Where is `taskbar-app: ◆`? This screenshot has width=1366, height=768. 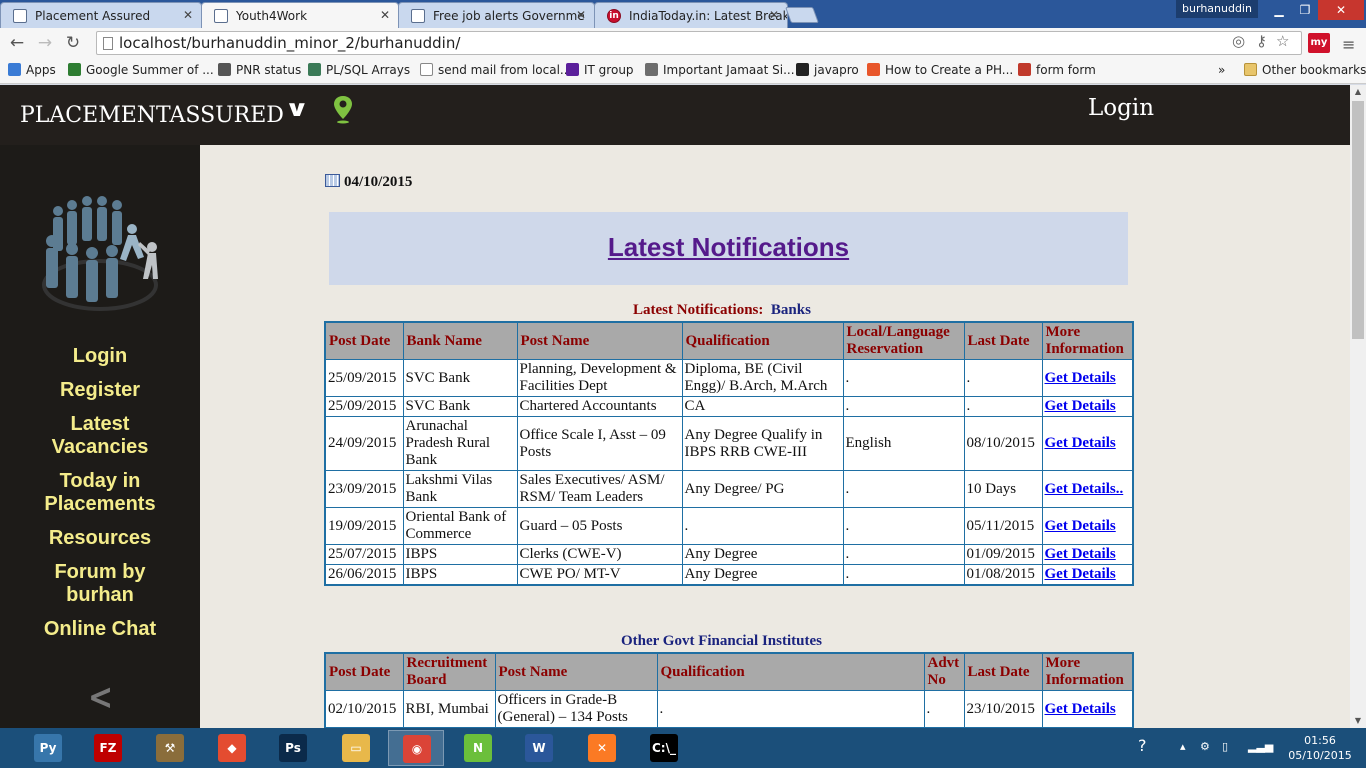 taskbar-app: ◆ is located at coordinates (232, 748).